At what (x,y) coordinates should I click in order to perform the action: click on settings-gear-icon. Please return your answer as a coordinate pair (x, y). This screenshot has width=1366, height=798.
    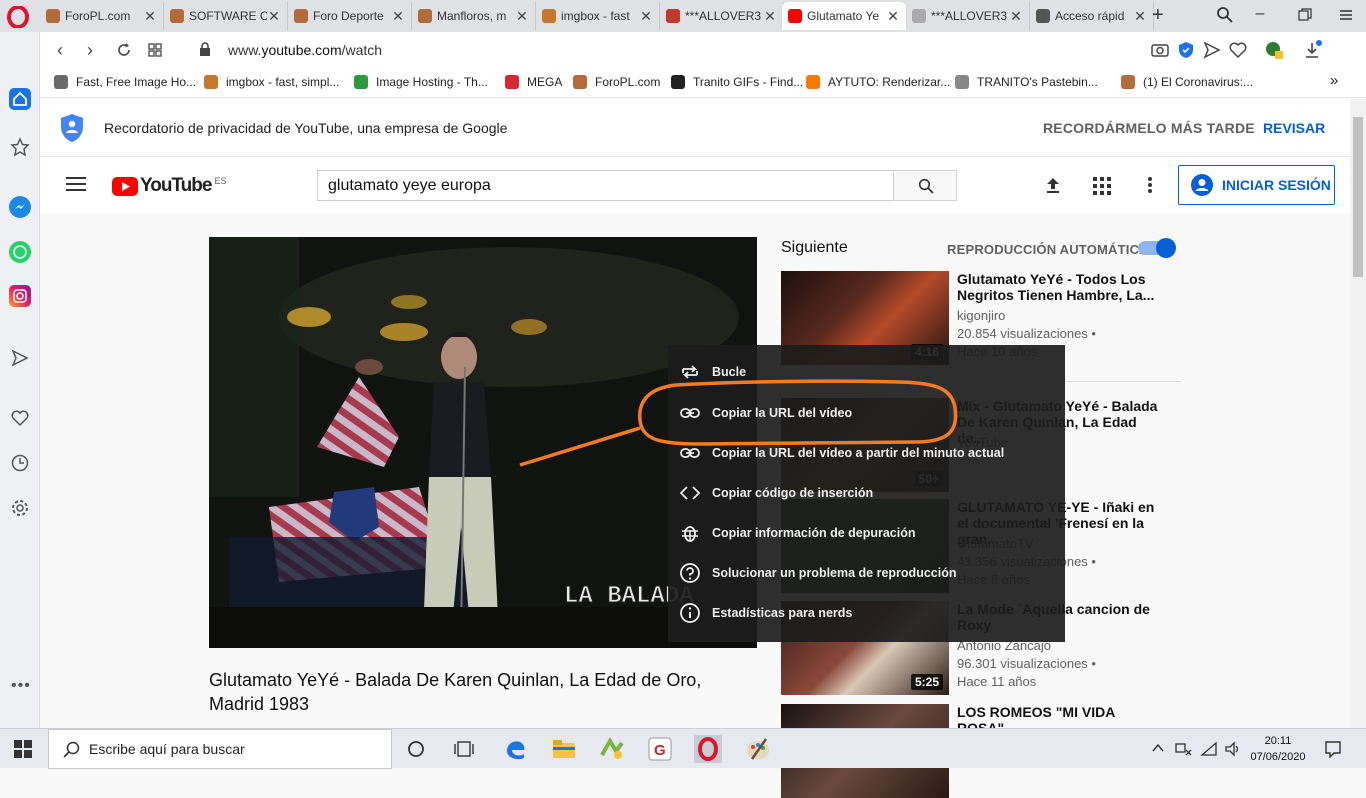
    Looking at the image, I should click on (20, 508).